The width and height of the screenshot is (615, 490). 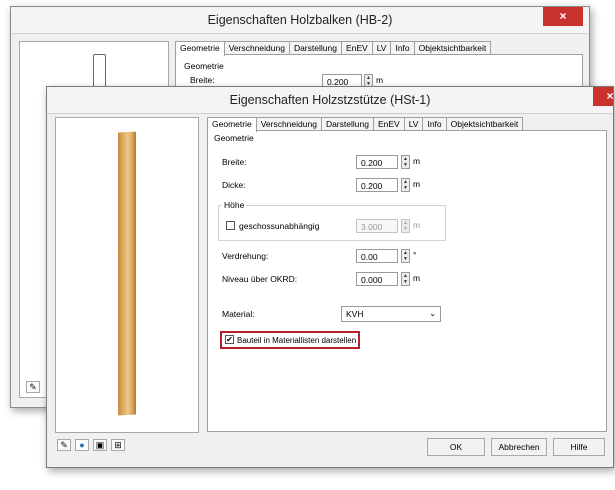 I want to click on back-tab-objektsichtbarkeit: Objektsichtbarkeit, so click(x=452, y=48).